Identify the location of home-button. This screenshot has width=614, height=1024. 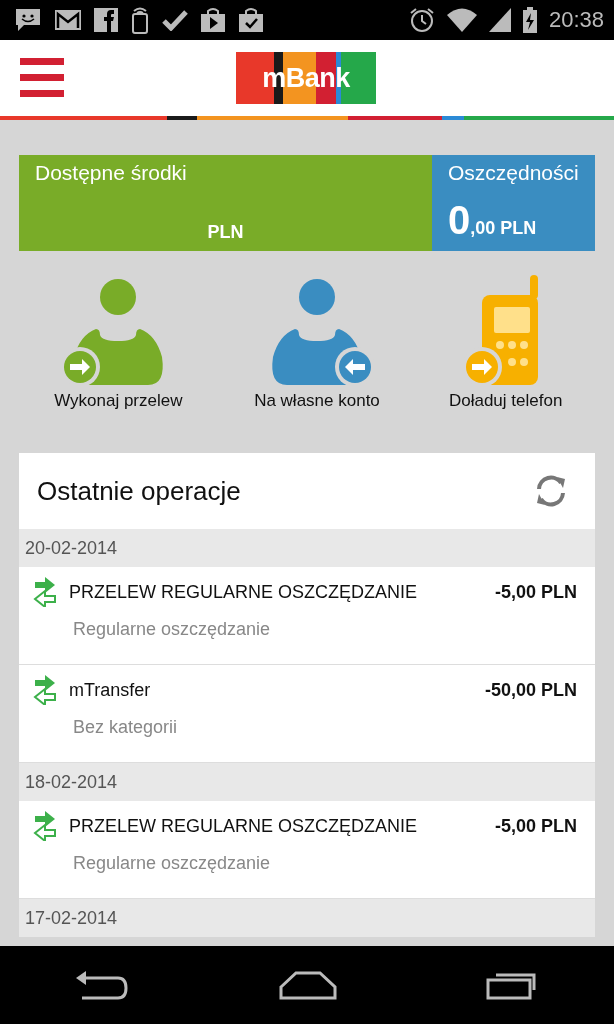
(308, 985).